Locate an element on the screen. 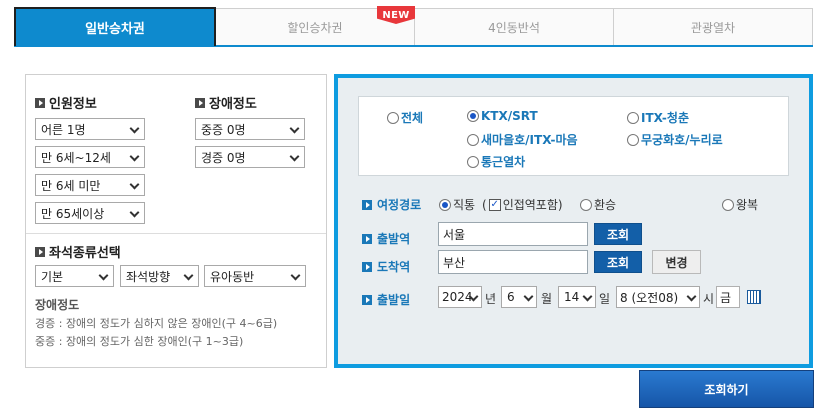 This screenshot has width=823, height=418. date-label-text: 출발일 is located at coordinates (394, 300).